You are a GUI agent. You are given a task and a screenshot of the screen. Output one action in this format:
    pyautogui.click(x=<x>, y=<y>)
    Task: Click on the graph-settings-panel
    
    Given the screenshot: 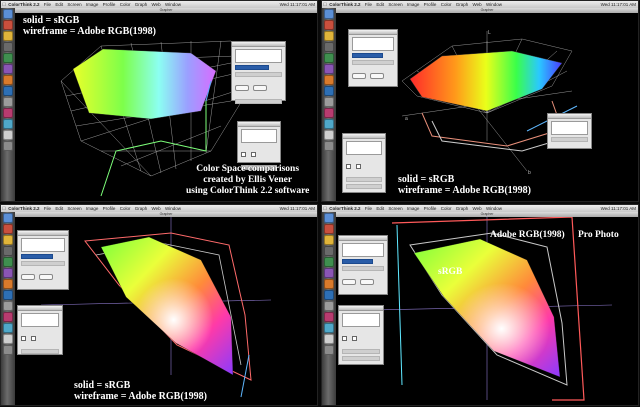 What is the action you would take?
    pyautogui.click(x=43, y=260)
    